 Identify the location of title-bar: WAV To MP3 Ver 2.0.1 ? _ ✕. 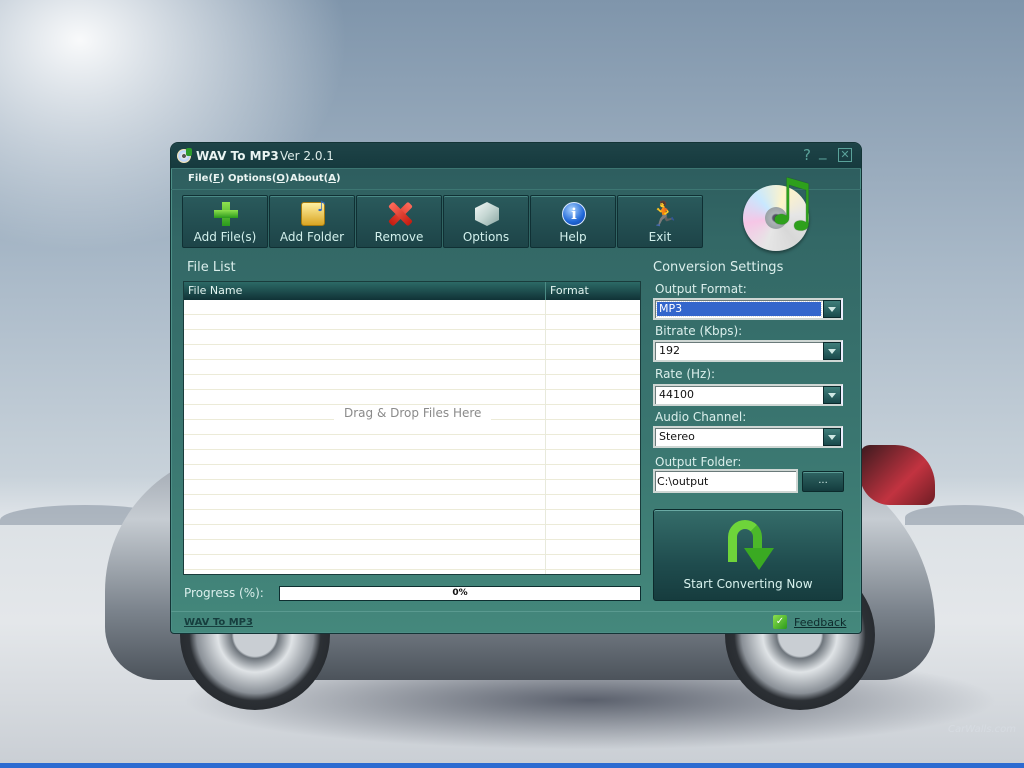
(516, 156).